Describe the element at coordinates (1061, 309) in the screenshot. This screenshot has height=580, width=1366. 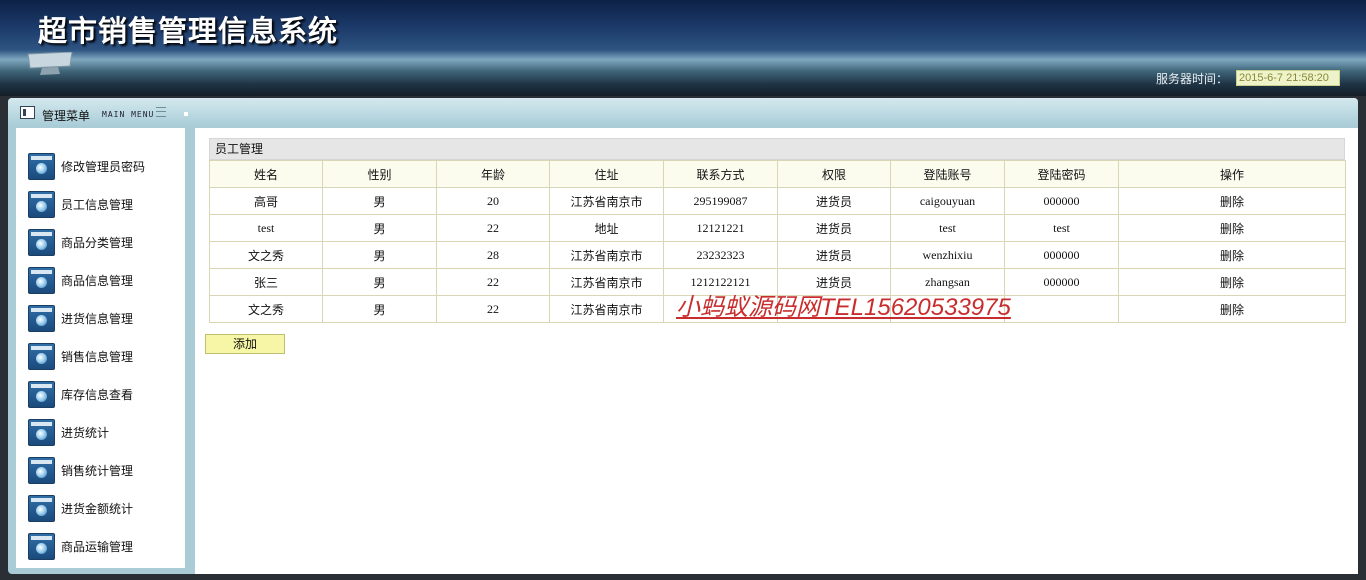
I see `cell-password` at that location.